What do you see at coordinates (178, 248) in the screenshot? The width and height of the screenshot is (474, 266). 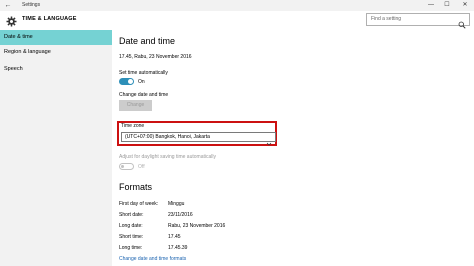 I see `format-value: 17.45.39` at bounding box center [178, 248].